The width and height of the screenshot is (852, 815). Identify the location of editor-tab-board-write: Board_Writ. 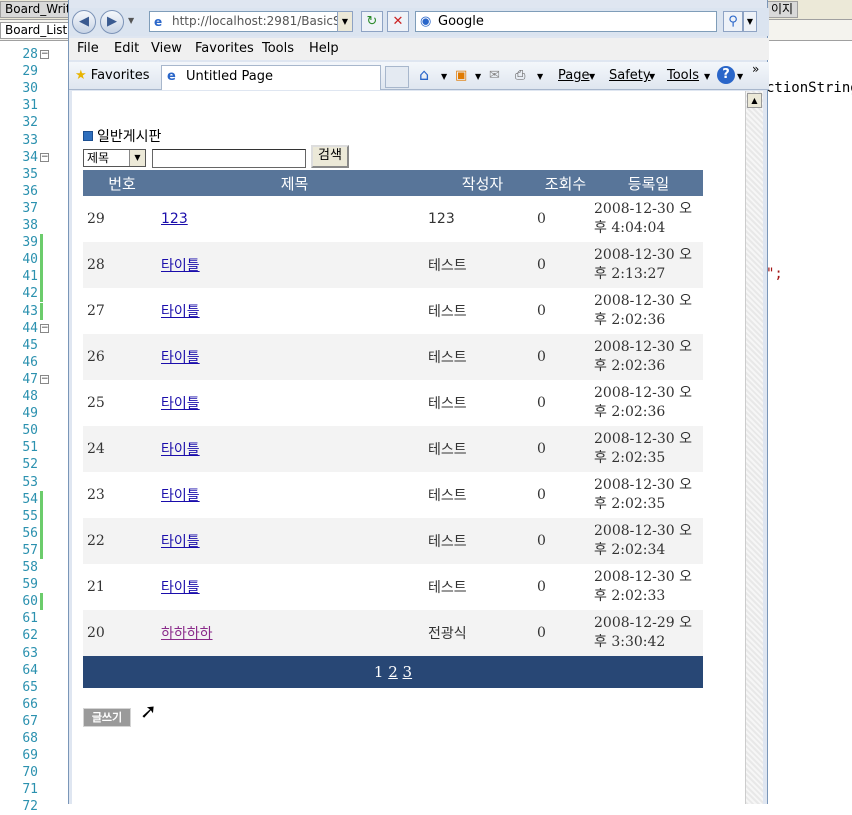
(38, 9).